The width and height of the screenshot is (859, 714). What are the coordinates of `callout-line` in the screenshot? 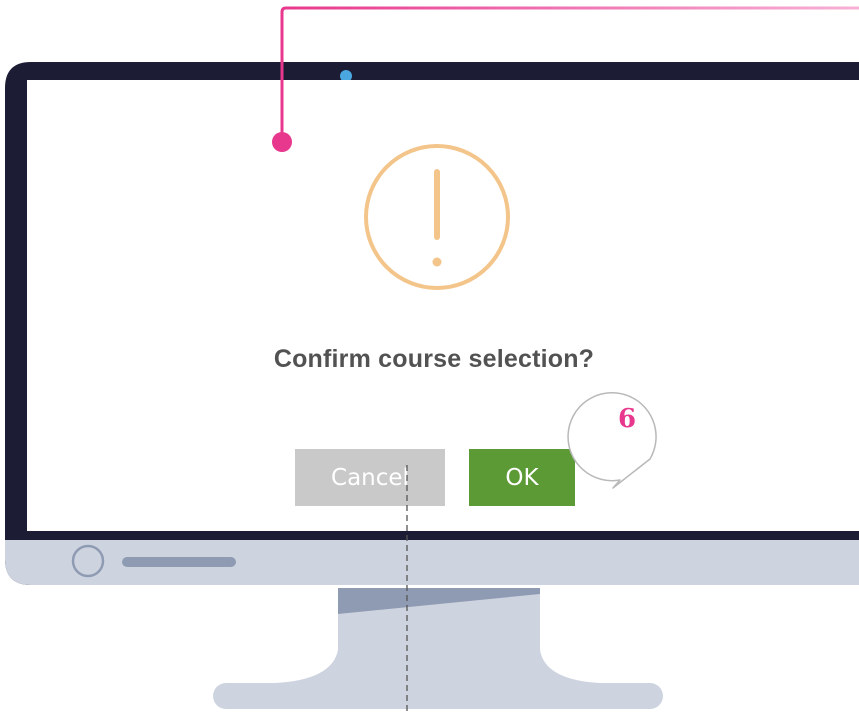 It's located at (569, 74).